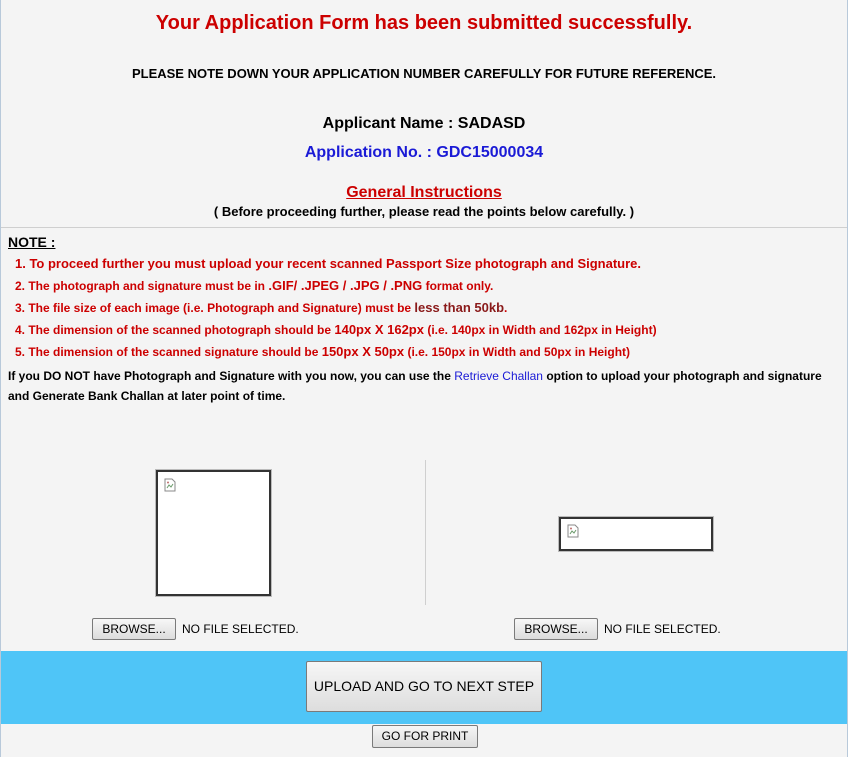  I want to click on upload-column-separator, so click(425, 532).